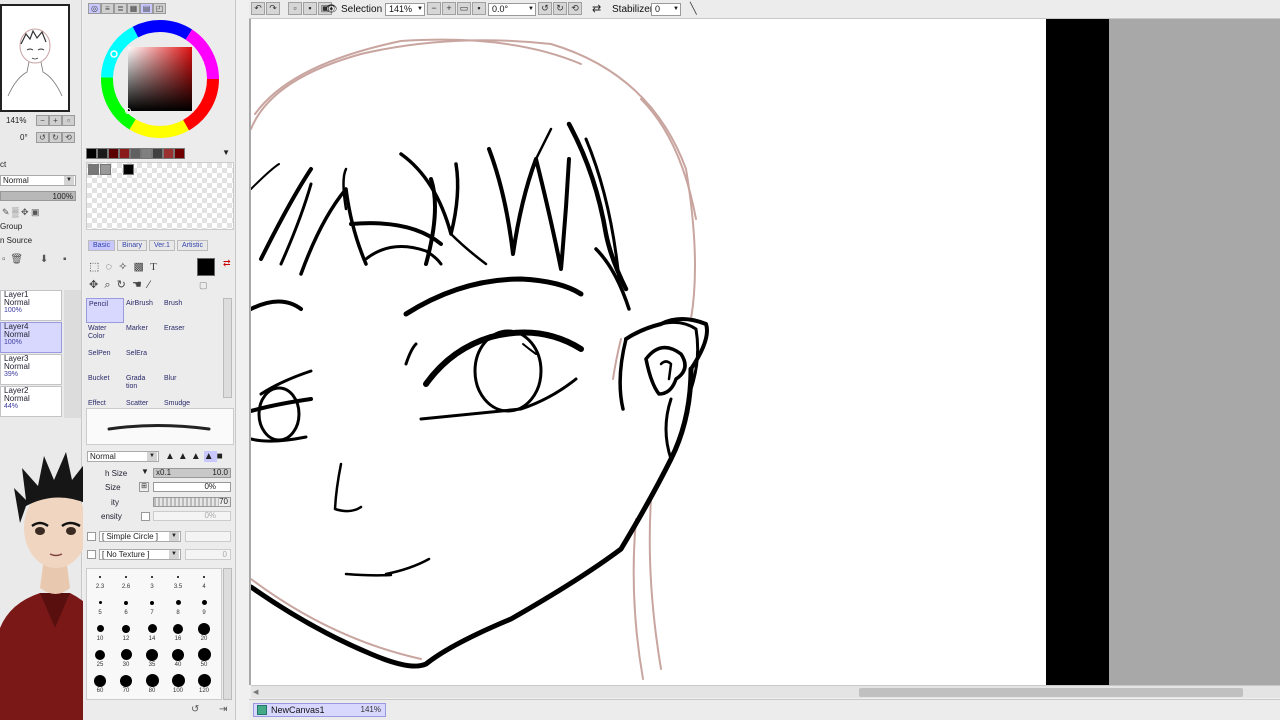  What do you see at coordinates (227, 634) in the screenshot?
I see `brush-size-scrollbar` at bounding box center [227, 634].